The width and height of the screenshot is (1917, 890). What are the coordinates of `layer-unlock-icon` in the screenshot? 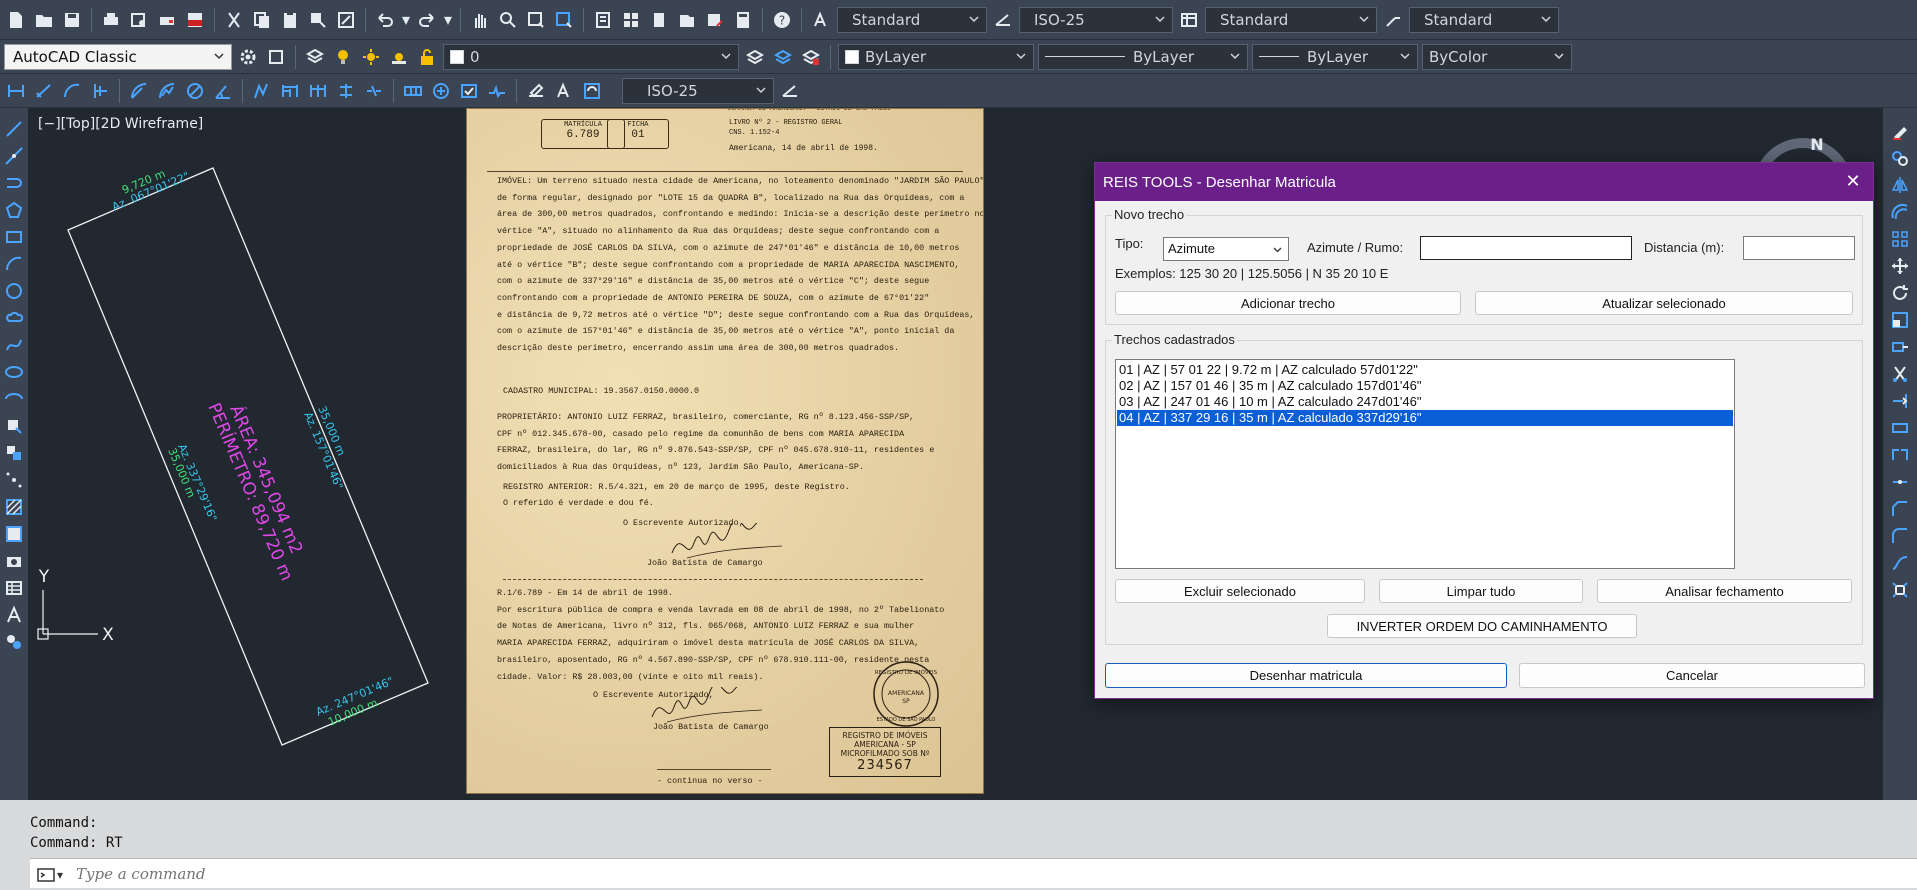 It's located at (427, 57).